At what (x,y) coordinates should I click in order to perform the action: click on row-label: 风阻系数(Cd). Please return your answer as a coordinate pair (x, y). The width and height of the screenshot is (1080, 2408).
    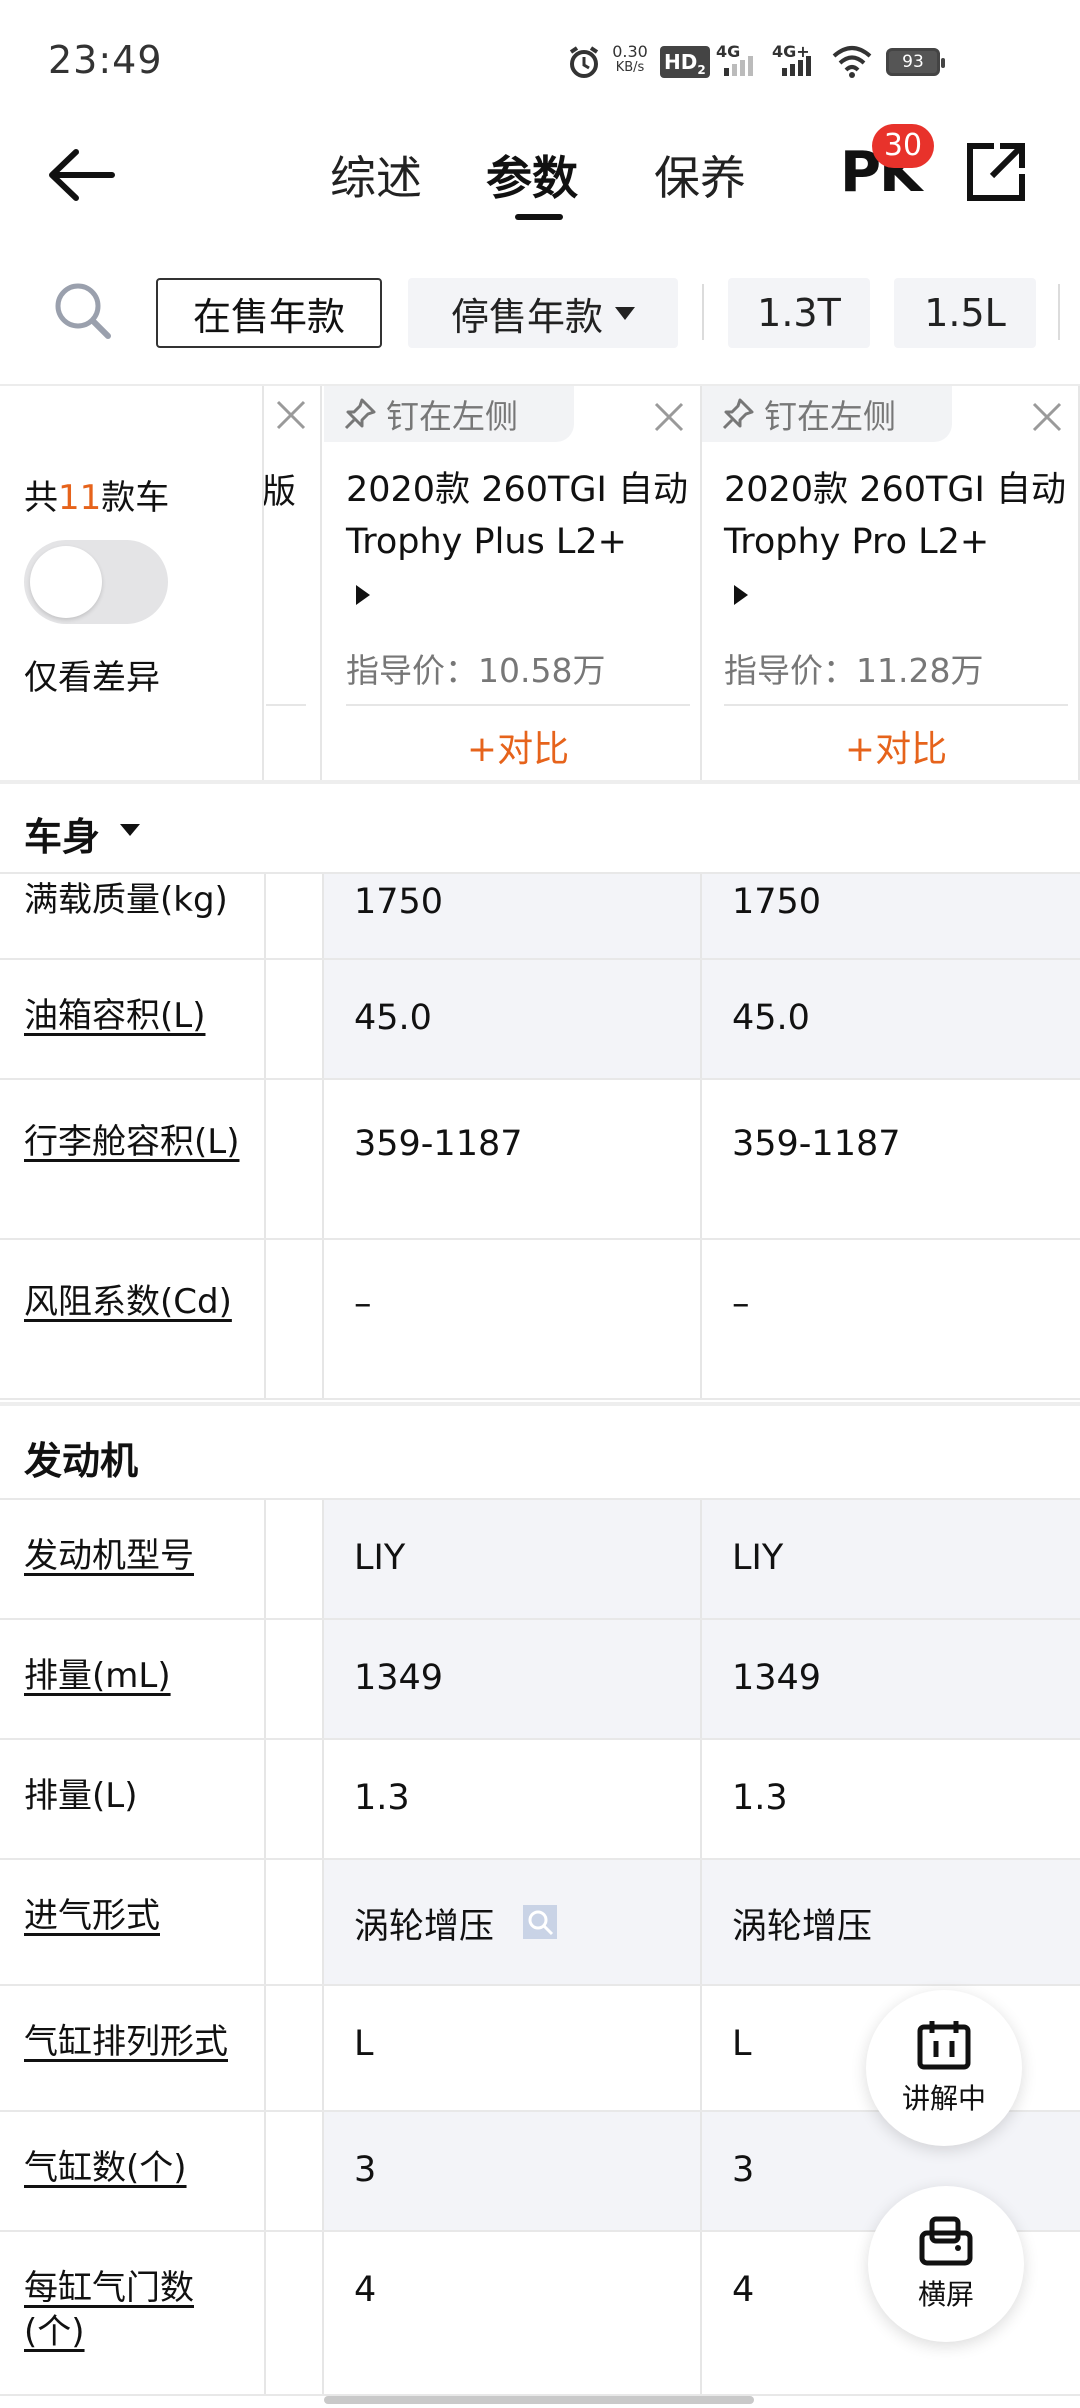
    Looking at the image, I should click on (134, 1302).